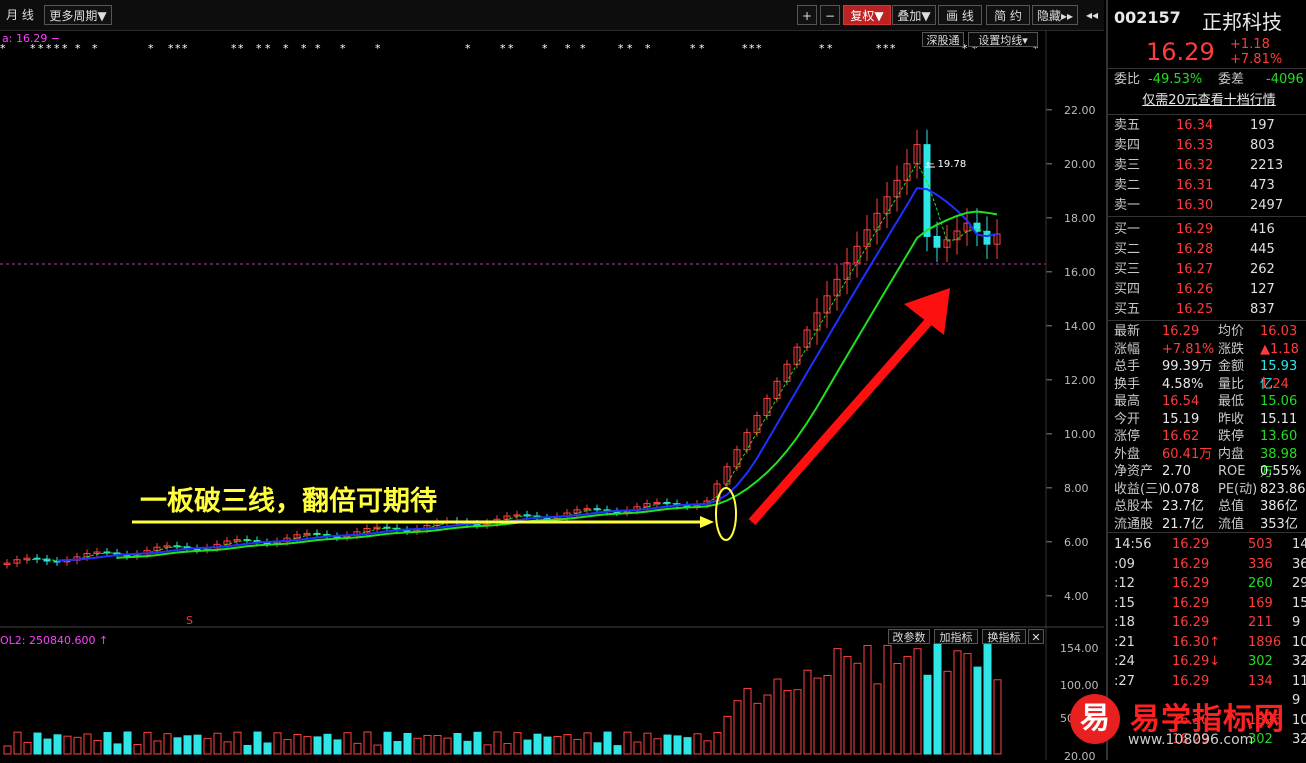 Image resolution: width=1306 pixels, height=763 pixels. Describe the element at coordinates (1004, 636) in the screenshot. I see `switch-indicator-button: 换指标` at that location.